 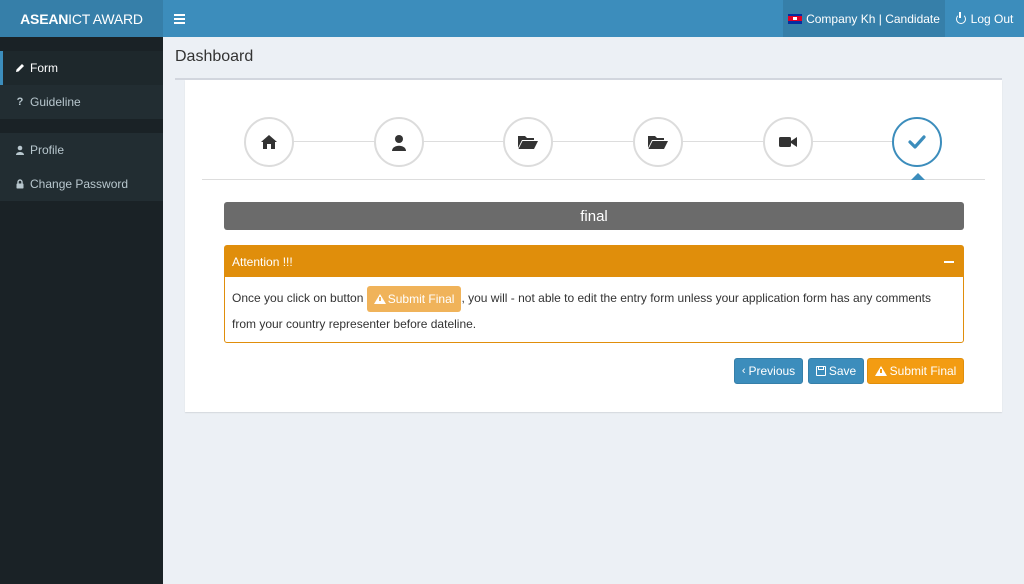 I want to click on cambodia-flag-icon, so click(x=795, y=18).